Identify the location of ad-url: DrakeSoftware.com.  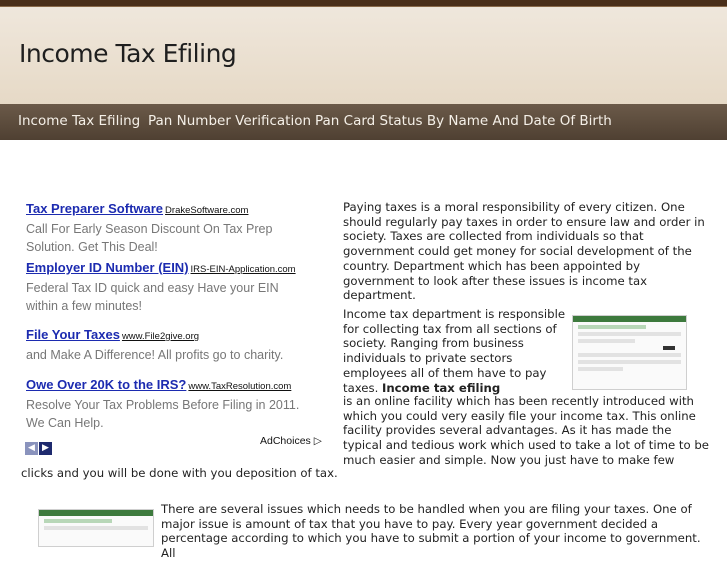
(206, 210).